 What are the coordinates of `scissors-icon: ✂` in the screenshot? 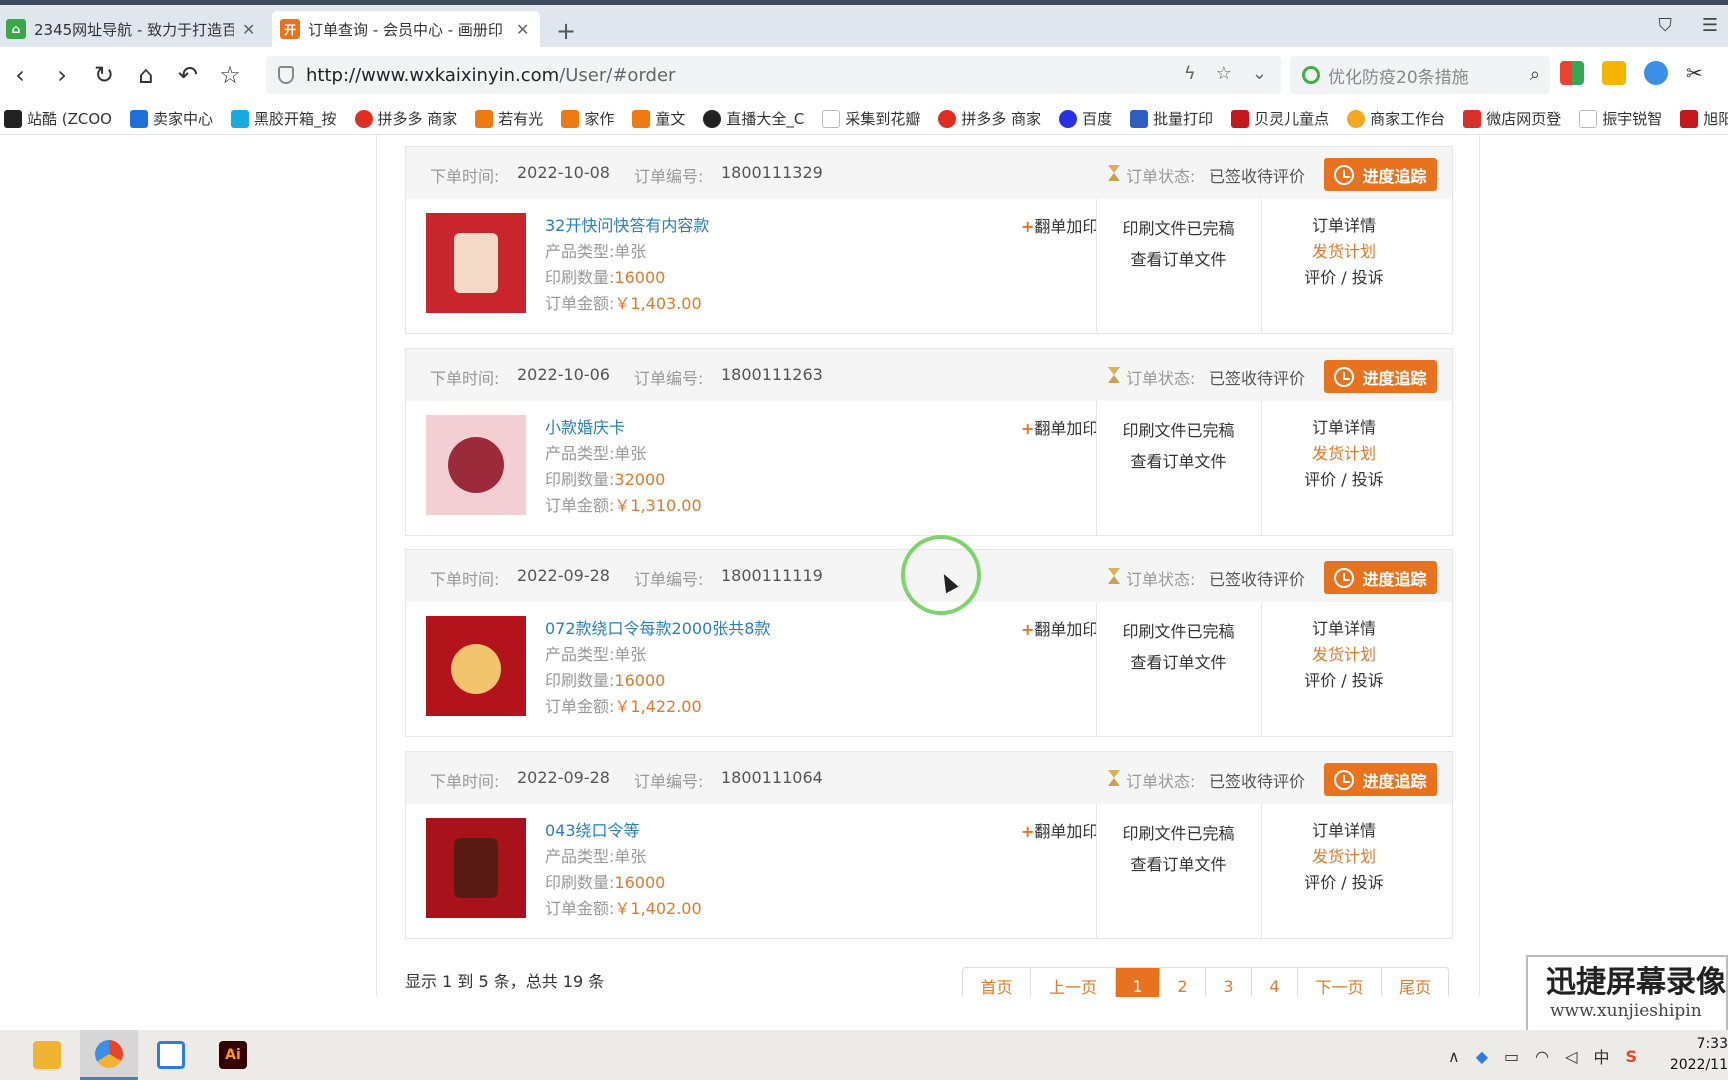 It's located at (1698, 73).